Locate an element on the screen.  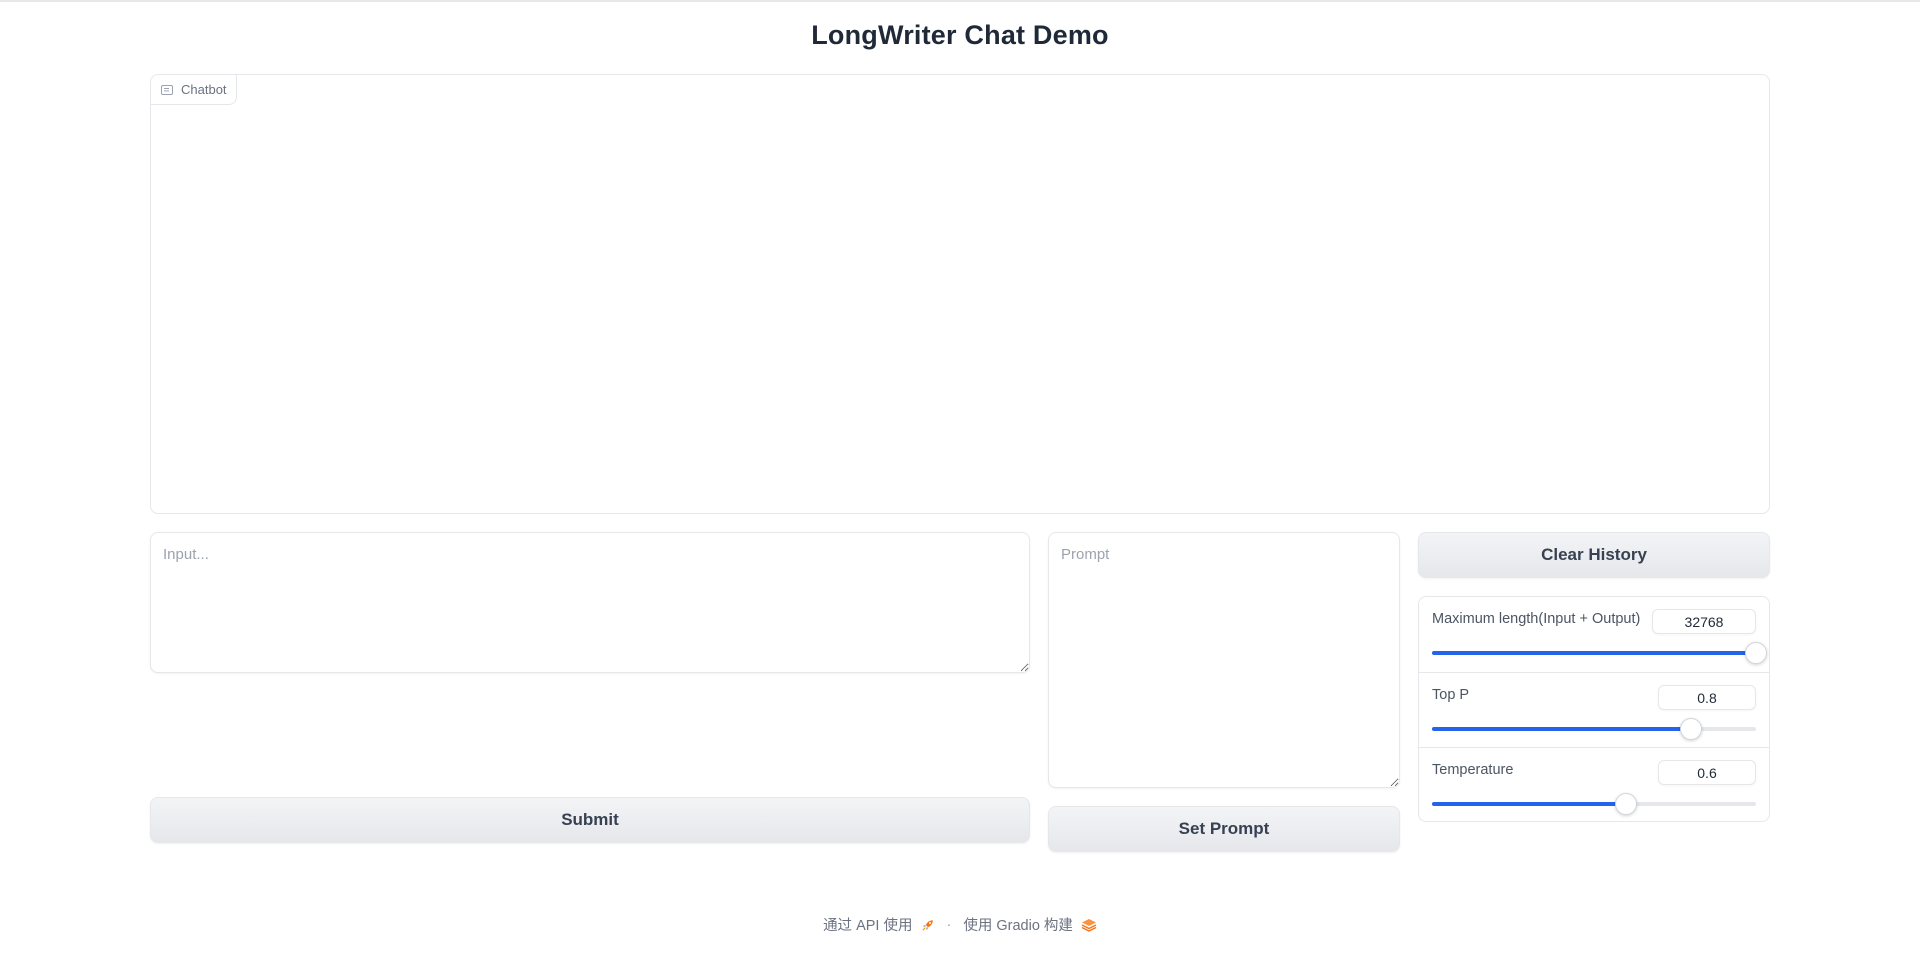
temperature-slider-track is located at coordinates (1594, 804).